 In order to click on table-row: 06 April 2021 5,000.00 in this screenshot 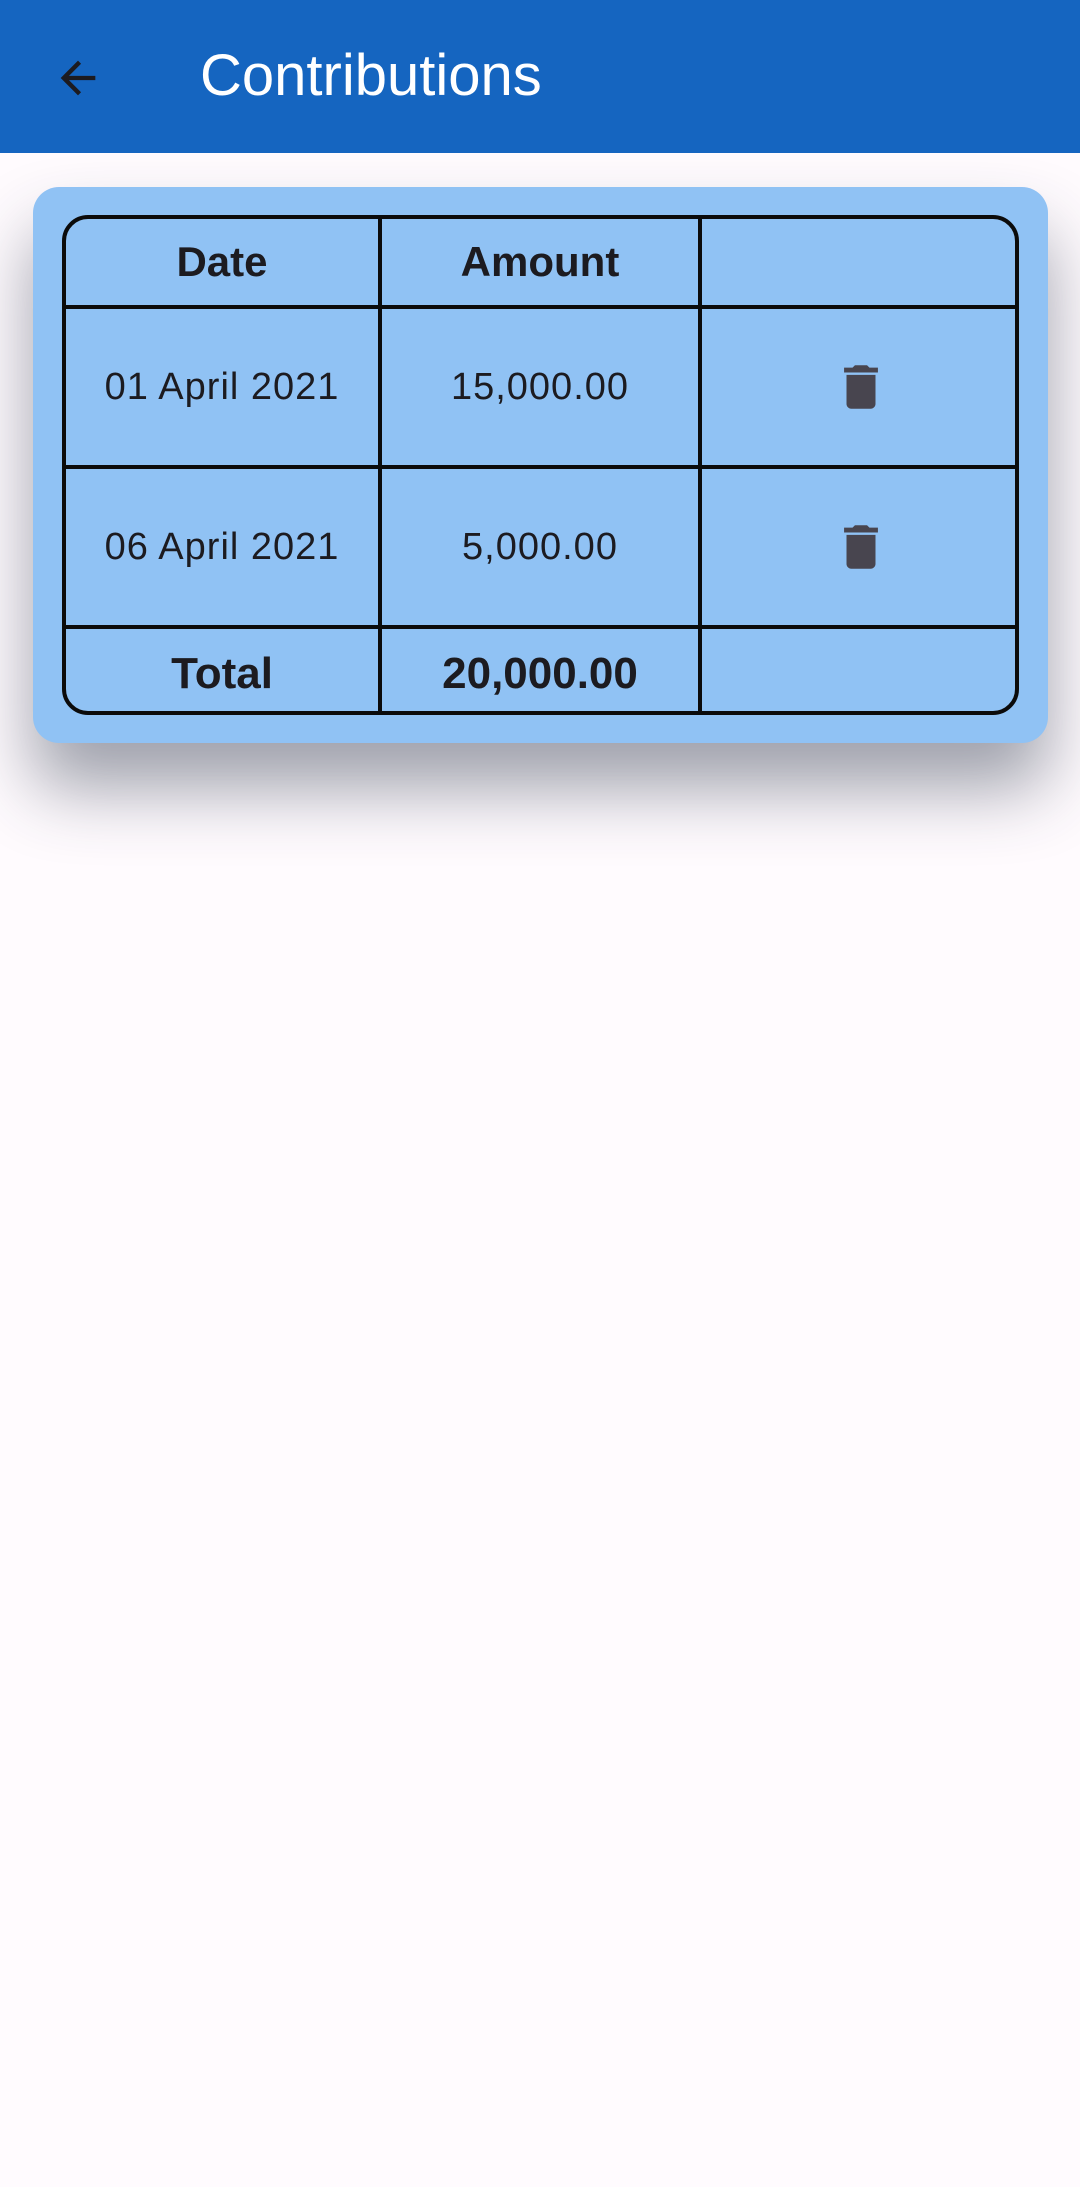, I will do `click(540, 549)`.